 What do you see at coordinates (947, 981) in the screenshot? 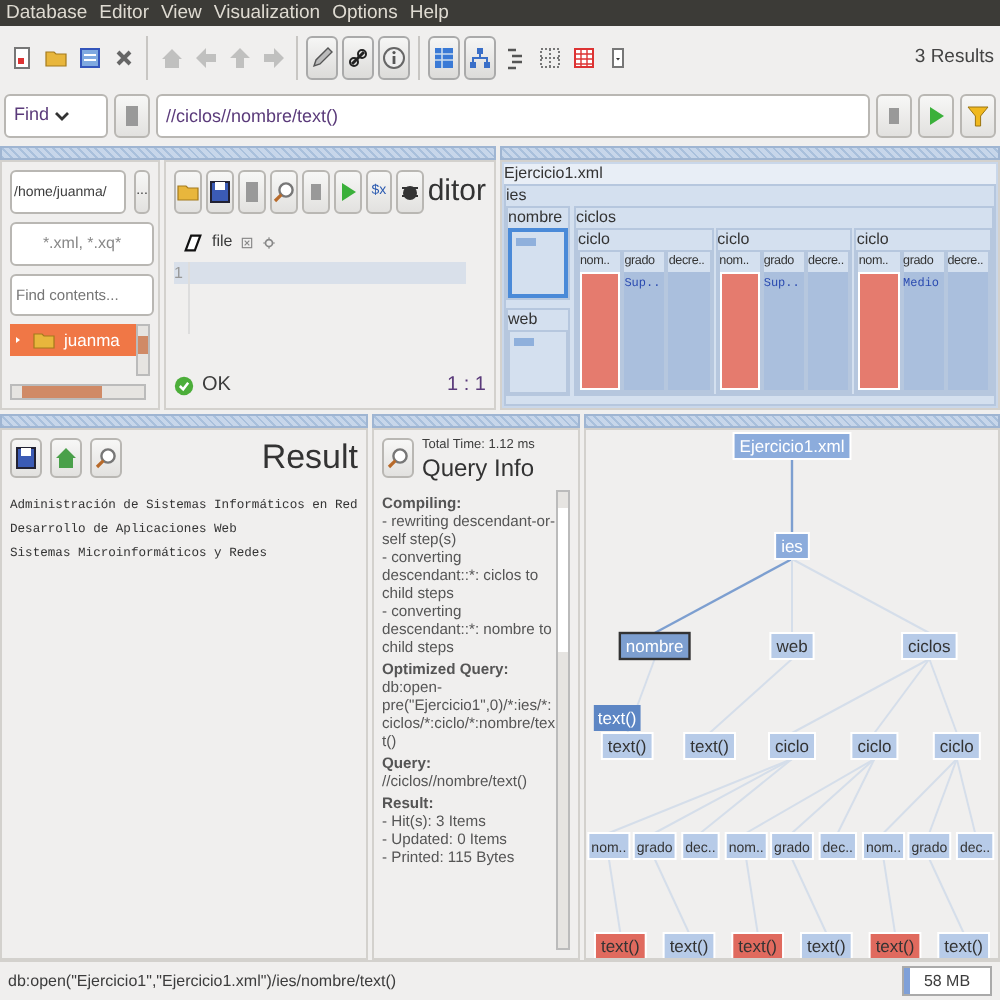
I see `memory-meter: 58 MB` at bounding box center [947, 981].